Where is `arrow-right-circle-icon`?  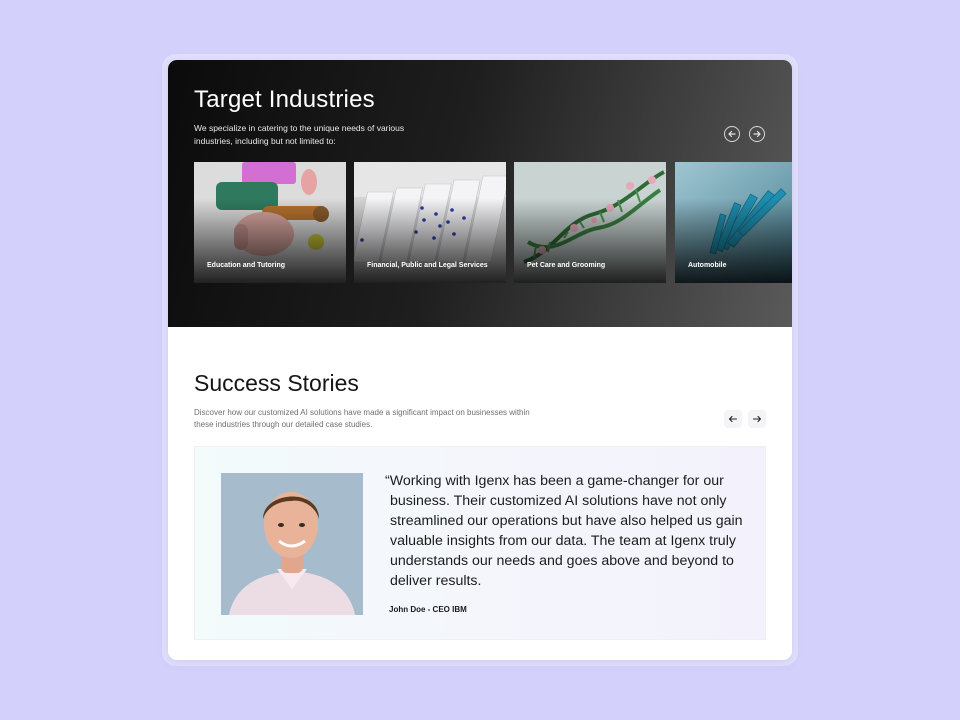
arrow-right-circle-icon is located at coordinates (757, 134).